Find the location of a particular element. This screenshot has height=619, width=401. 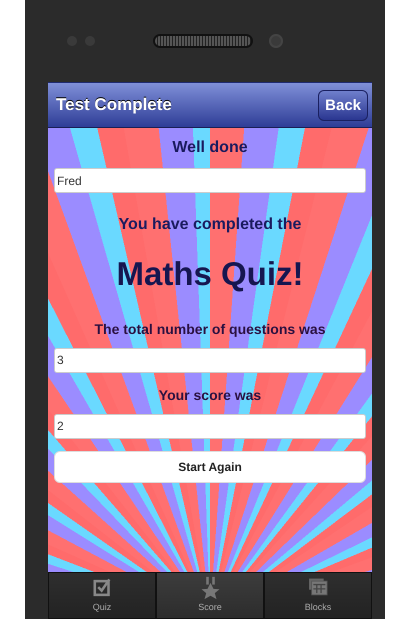

header-title: Test Complete is located at coordinates (114, 105).